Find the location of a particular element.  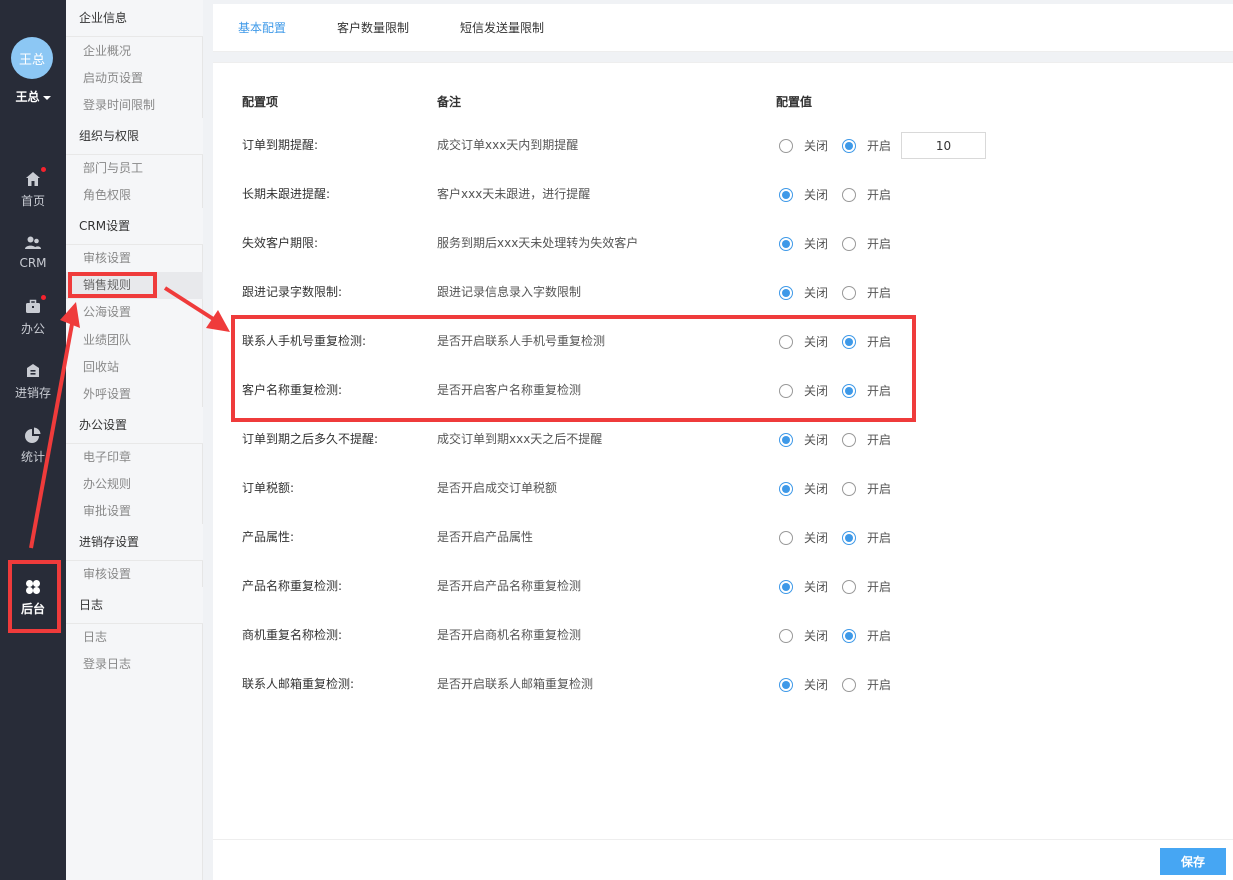

config-item-note: 是否开启产品属性 is located at coordinates (485, 537).